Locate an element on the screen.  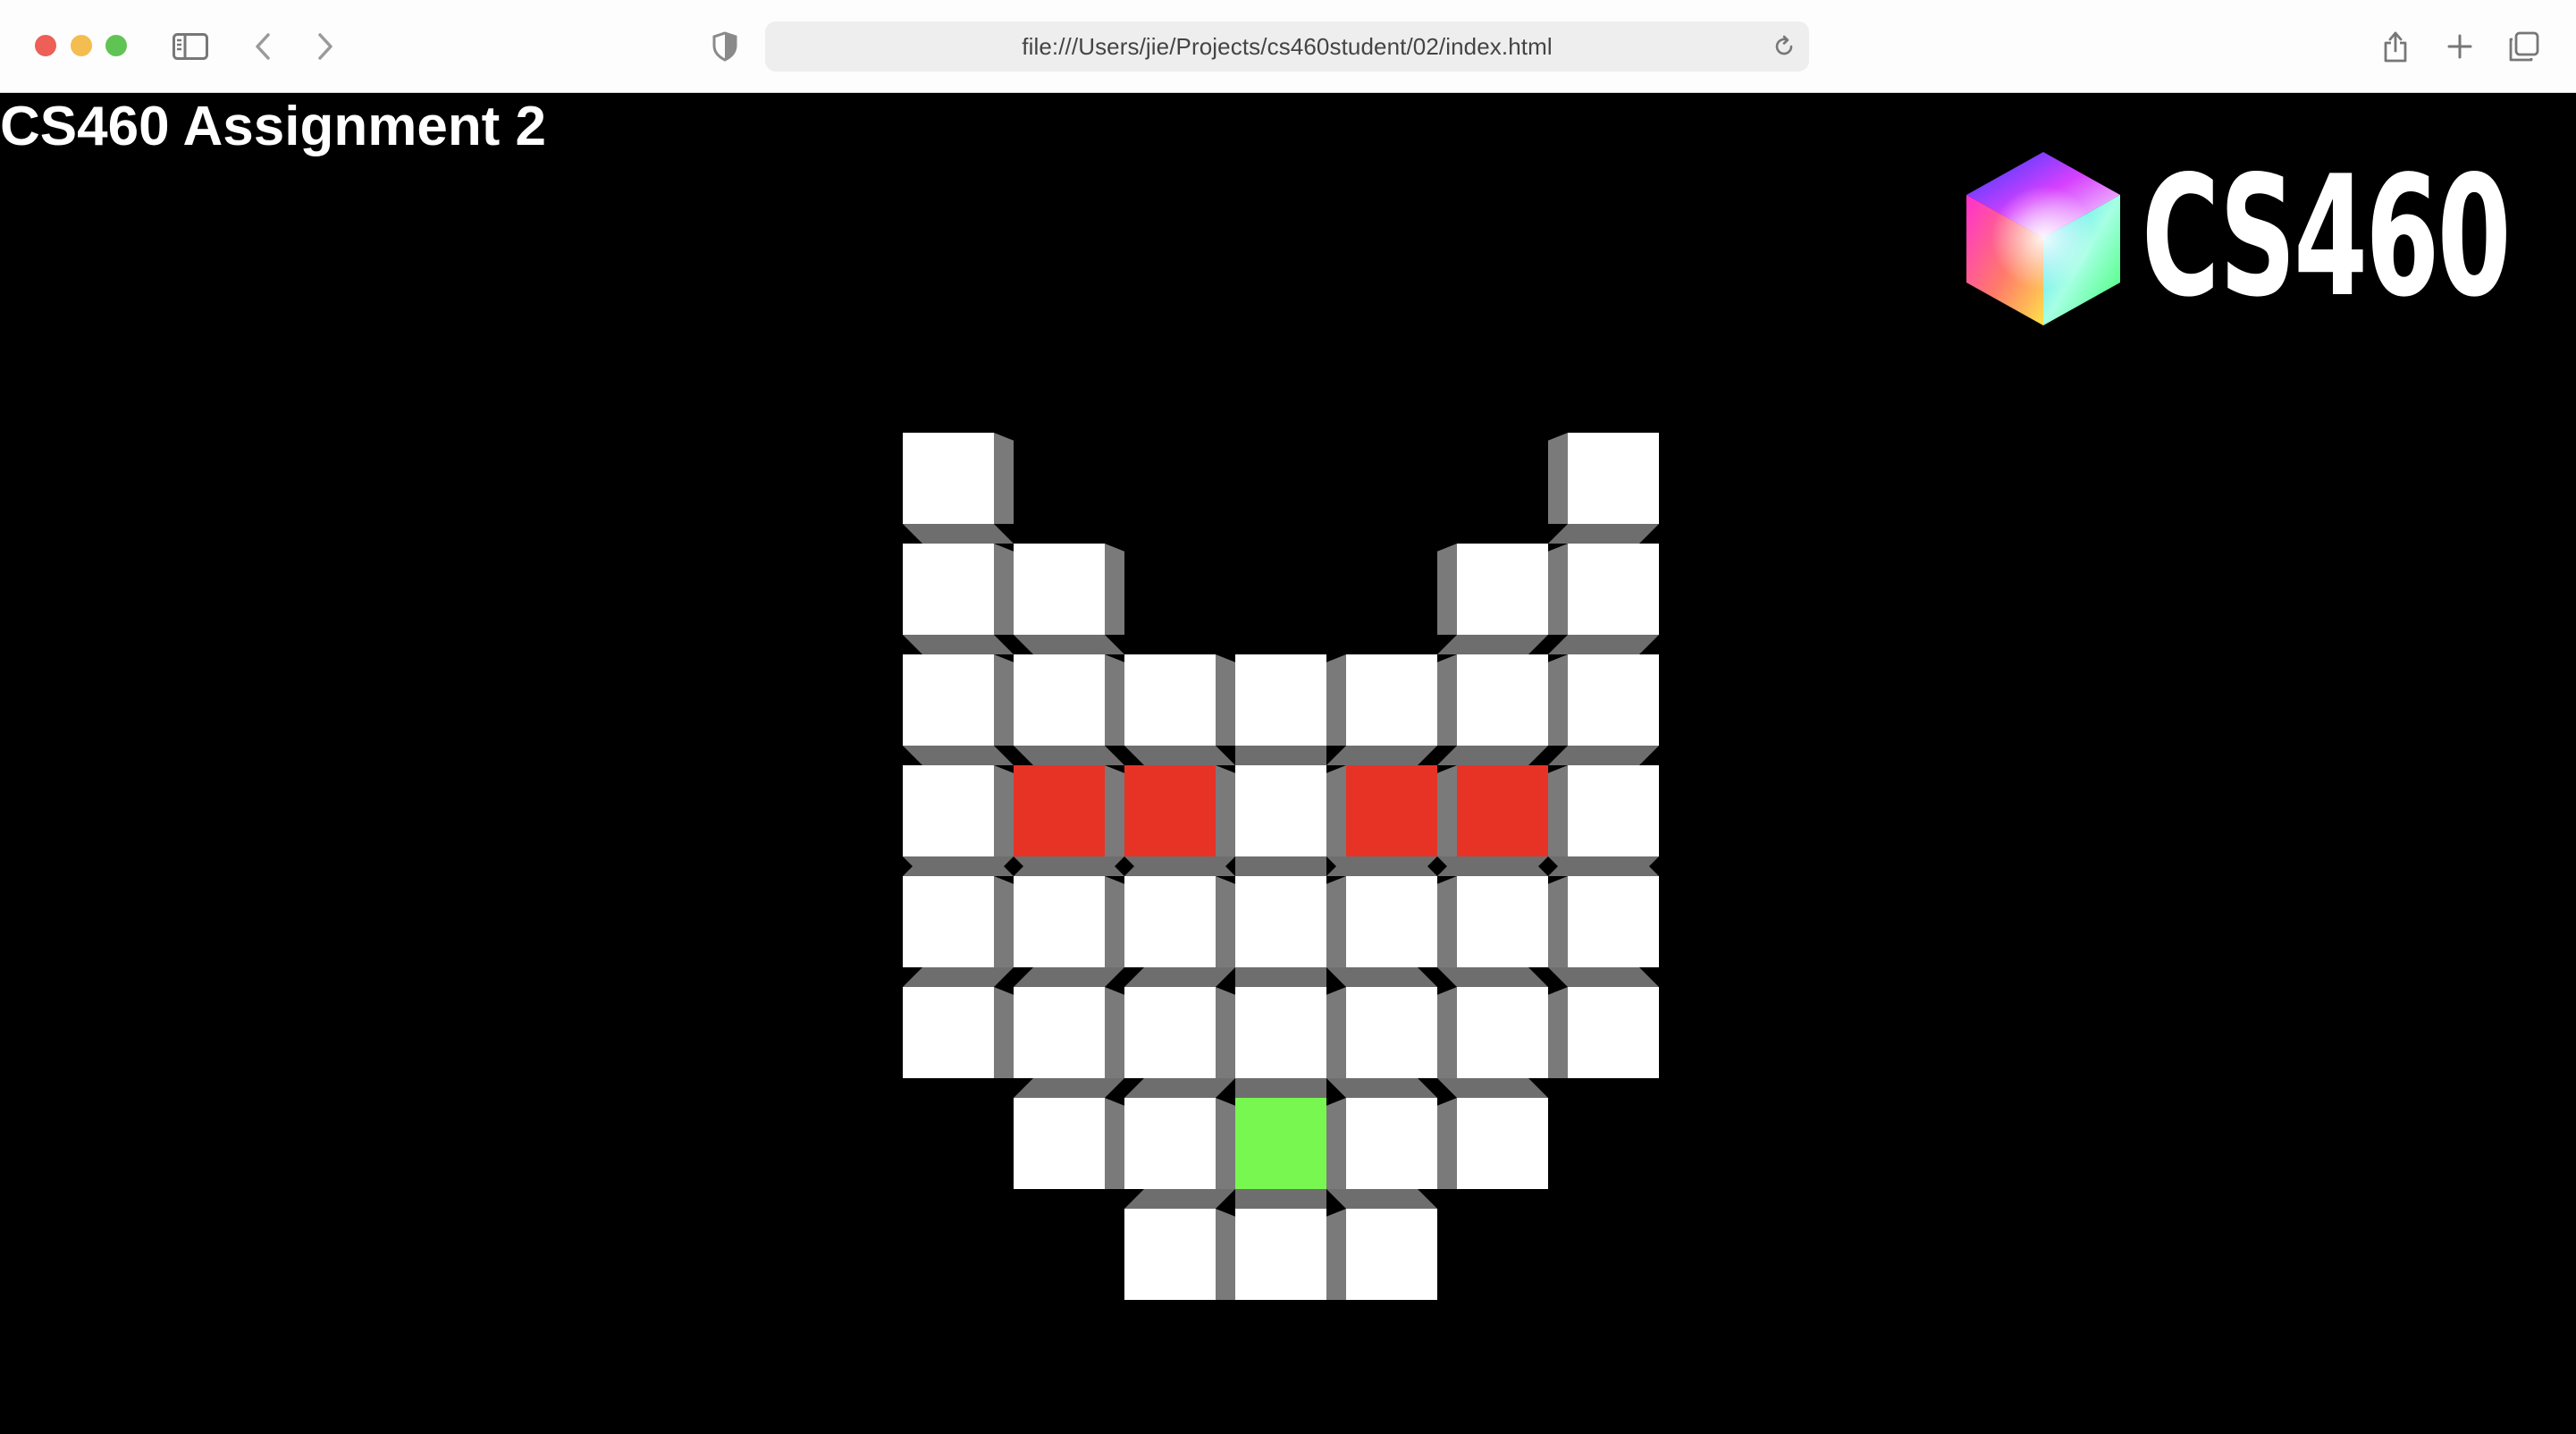
forward-button is located at coordinates (326, 46).